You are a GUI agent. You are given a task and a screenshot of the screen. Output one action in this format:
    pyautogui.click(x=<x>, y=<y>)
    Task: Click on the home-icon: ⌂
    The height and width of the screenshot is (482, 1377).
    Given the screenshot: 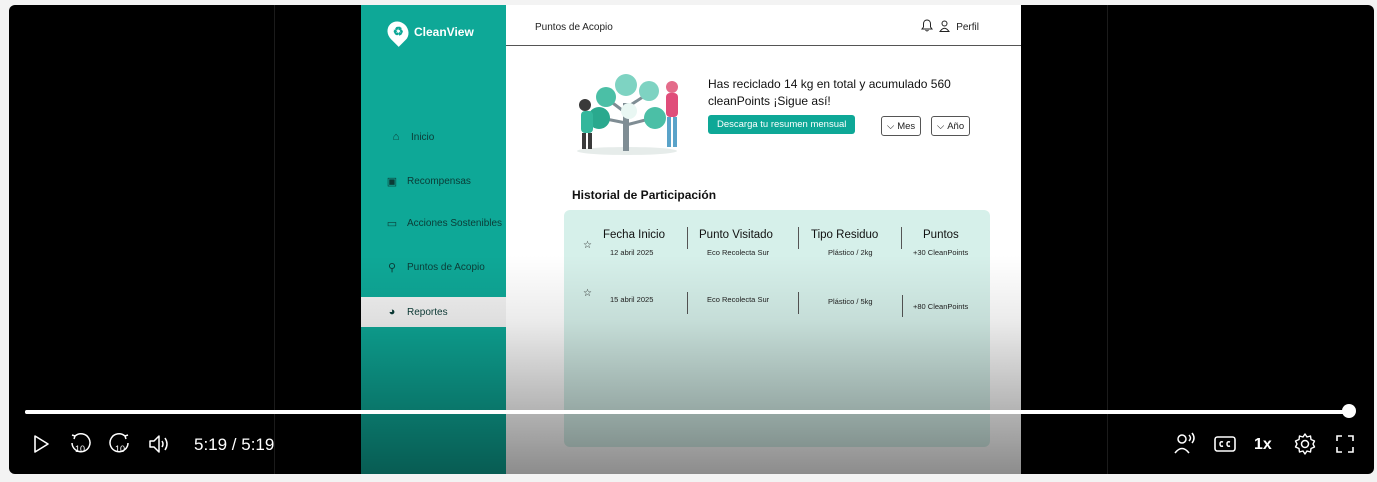 What is the action you would take?
    pyautogui.click(x=396, y=137)
    